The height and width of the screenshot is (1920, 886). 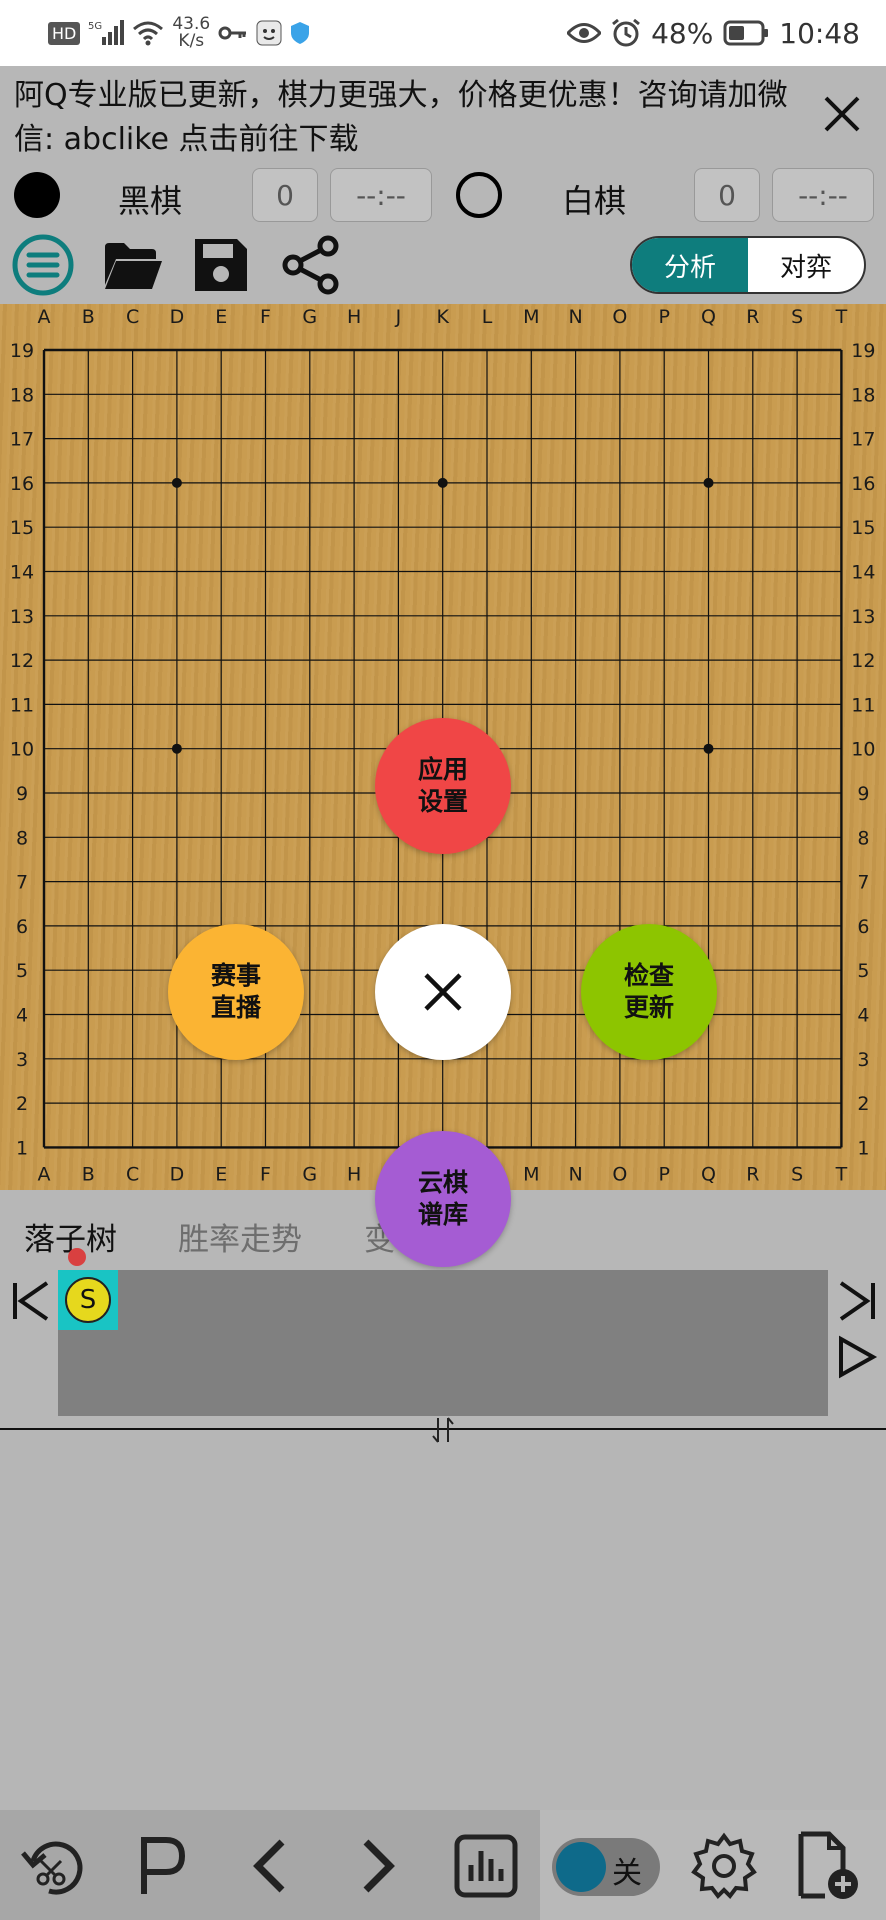 What do you see at coordinates (22, 838) in the screenshot?
I see `row-label: 8` at bounding box center [22, 838].